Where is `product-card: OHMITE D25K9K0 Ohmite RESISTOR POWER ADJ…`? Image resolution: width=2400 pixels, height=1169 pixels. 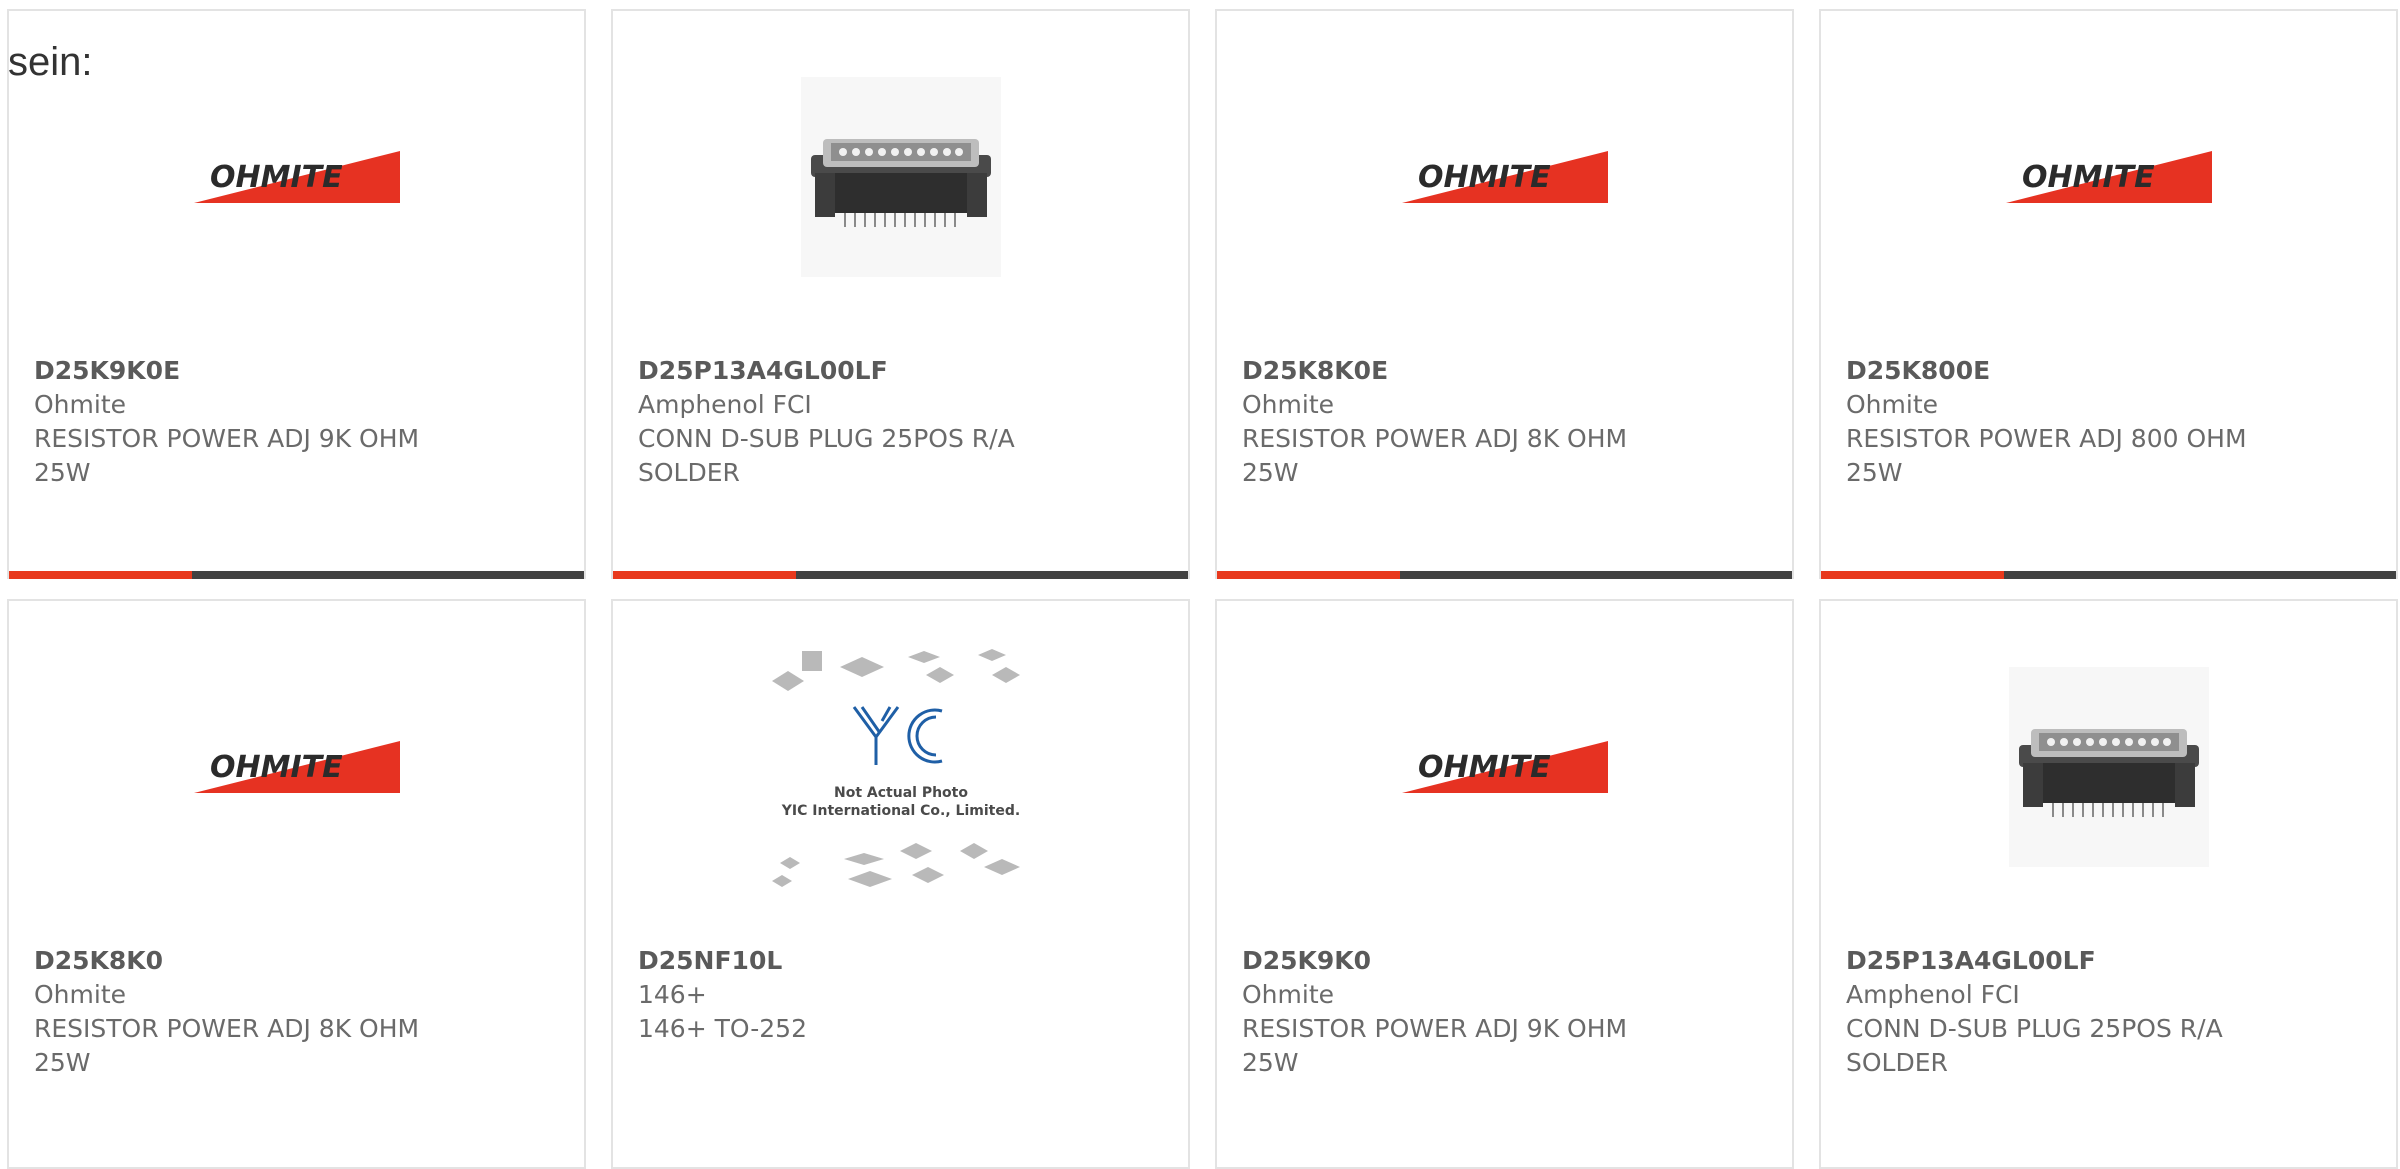 product-card: OHMITE D25K9K0 Ohmite RESISTOR POWER ADJ… is located at coordinates (1504, 884).